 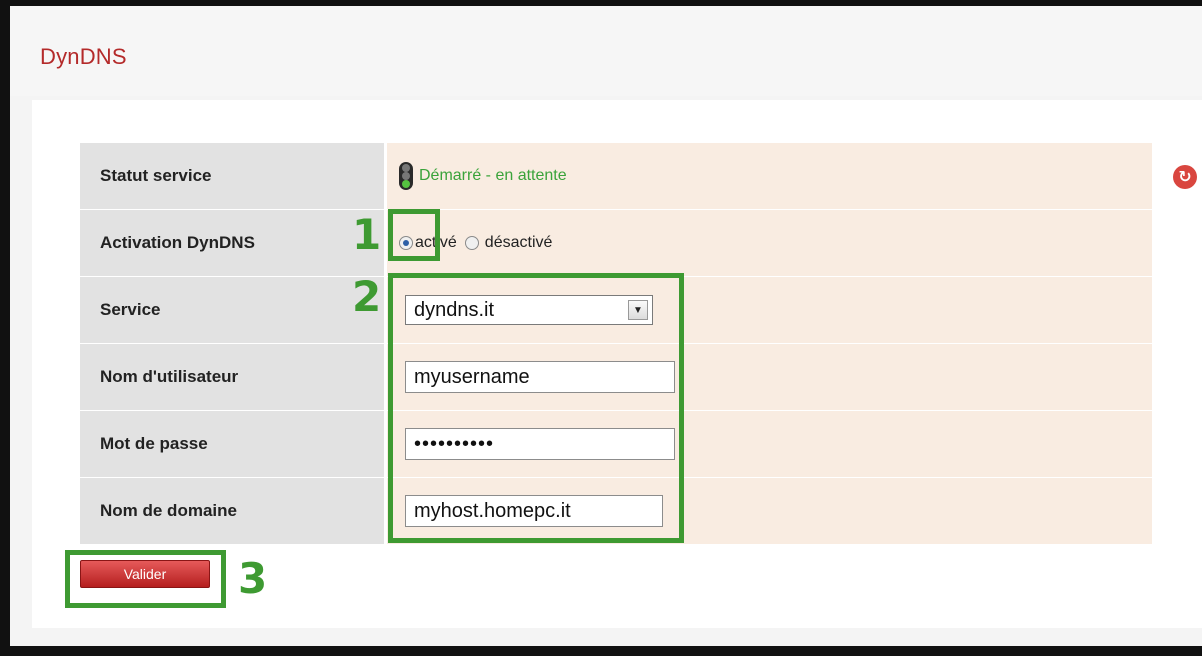 I want to click on annotation-number-1: 1, so click(x=367, y=234).